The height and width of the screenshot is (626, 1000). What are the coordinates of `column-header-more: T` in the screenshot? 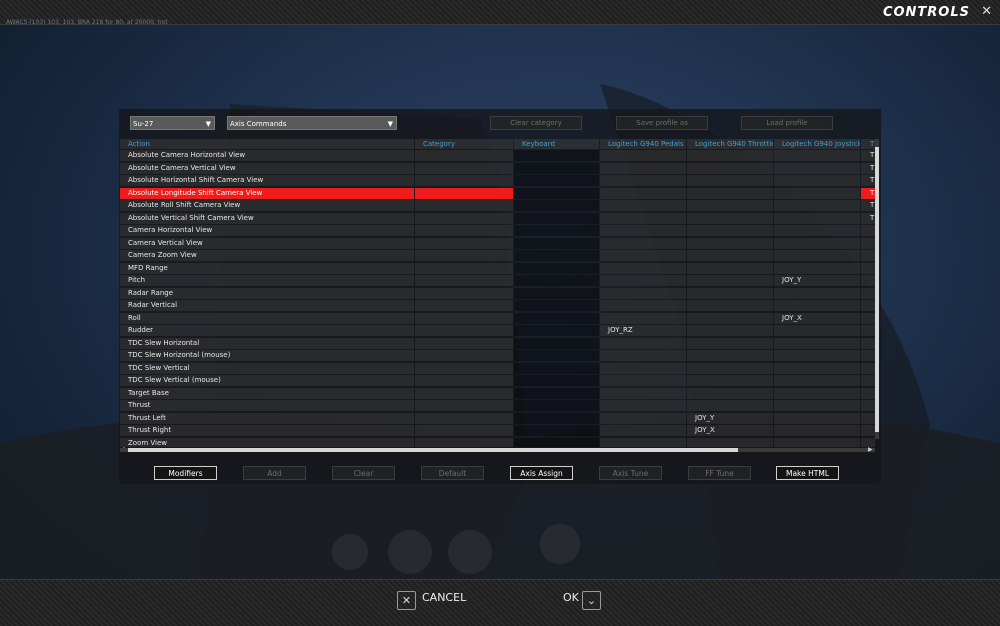 It's located at (868, 144).